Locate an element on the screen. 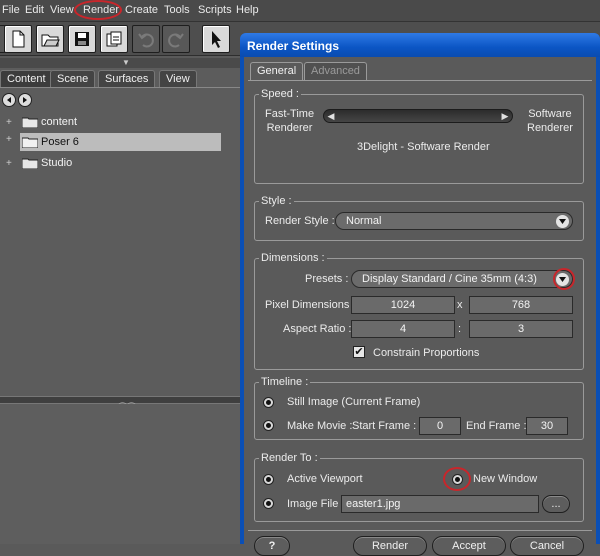 Image resolution: width=600 pixels, height=556 pixels. annotation-circle-presets-arrow is located at coordinates (564, 279).